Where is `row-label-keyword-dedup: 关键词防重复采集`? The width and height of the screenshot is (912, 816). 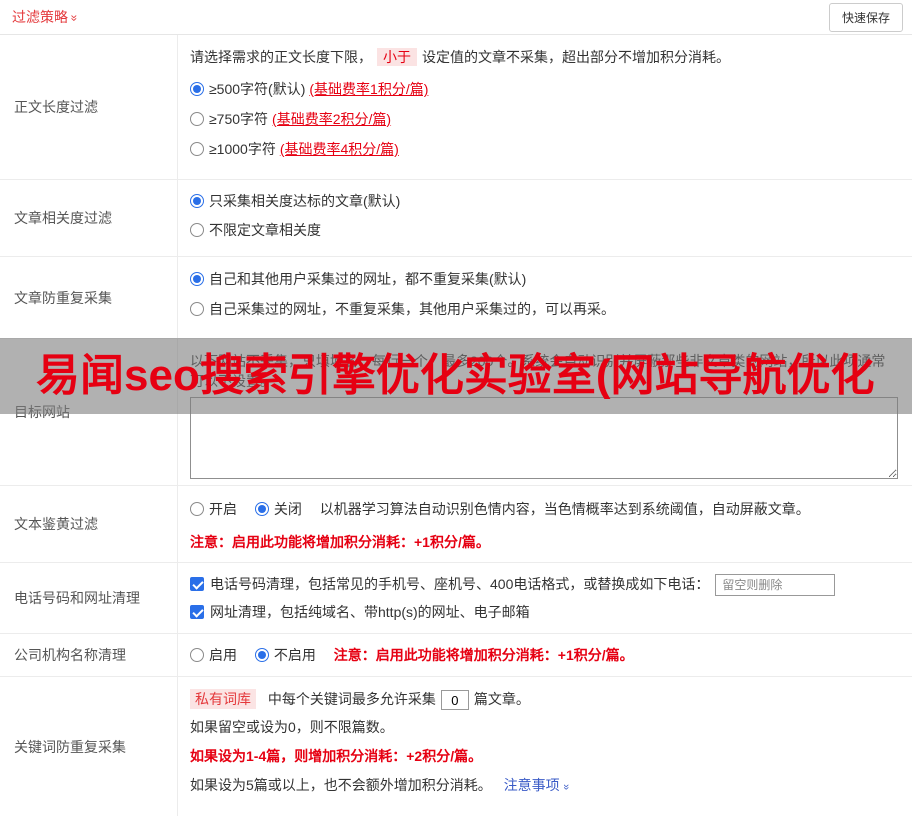
row-label-keyword-dedup: 关键词防重复采集 is located at coordinates (89, 746).